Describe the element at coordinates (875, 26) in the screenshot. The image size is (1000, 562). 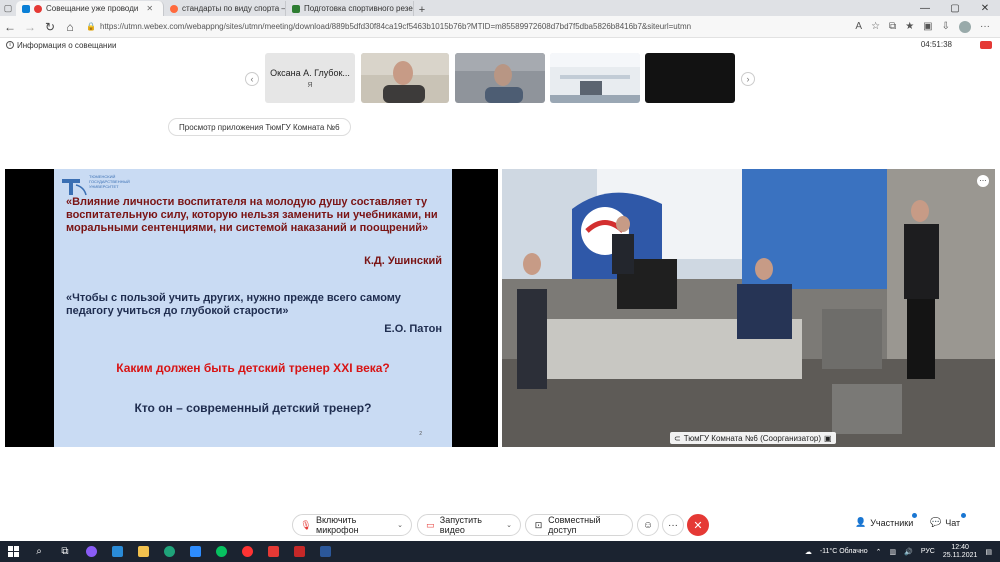
I see `favorite-star-icon: ☆` at that location.